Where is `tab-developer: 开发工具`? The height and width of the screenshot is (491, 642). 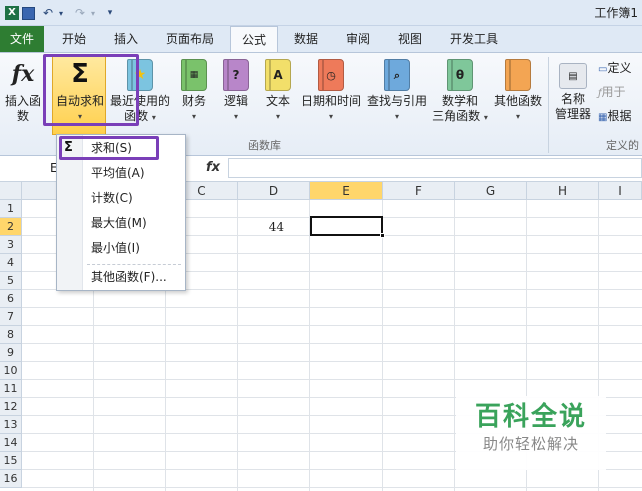
tab-developer: 开发工具 is located at coordinates (474, 39).